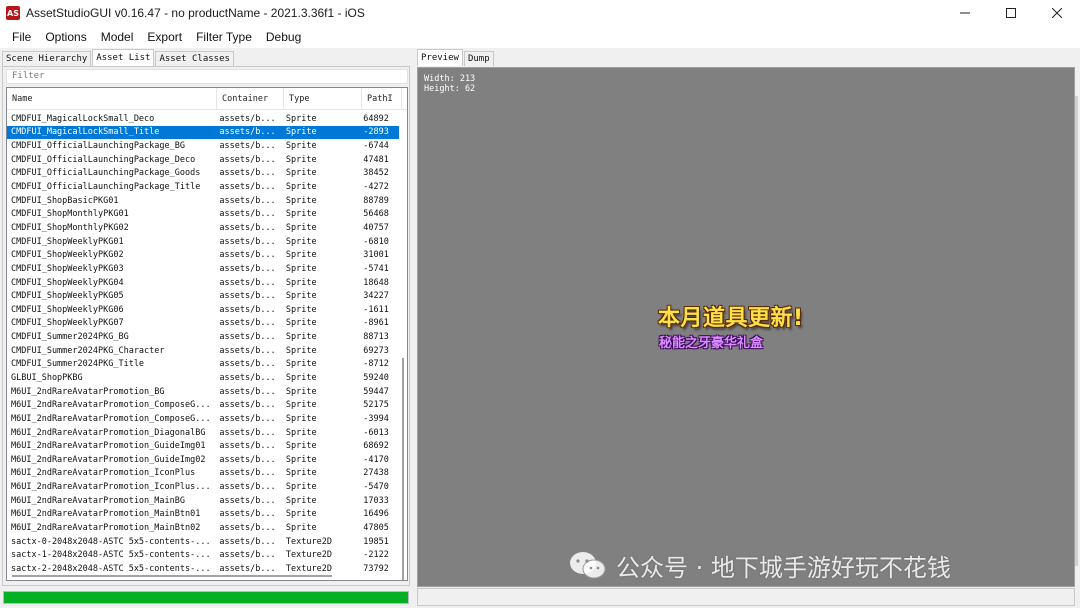 The image size is (1080, 608). Describe the element at coordinates (194, 58) in the screenshot. I see `tab-asset-classes: Asset Classes` at that location.